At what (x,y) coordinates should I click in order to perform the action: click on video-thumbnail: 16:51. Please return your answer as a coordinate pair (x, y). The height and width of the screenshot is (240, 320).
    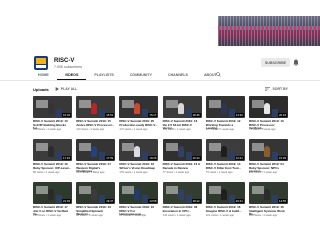
    Looking at the image, I should click on (96, 107).